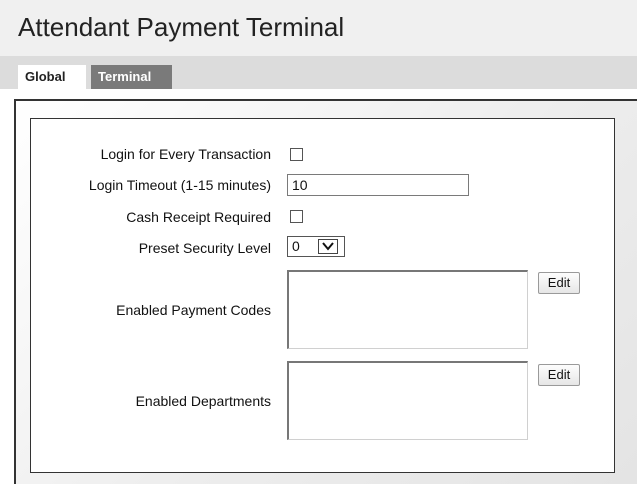  I want to click on enabled-payment-codes-list, so click(407, 309).